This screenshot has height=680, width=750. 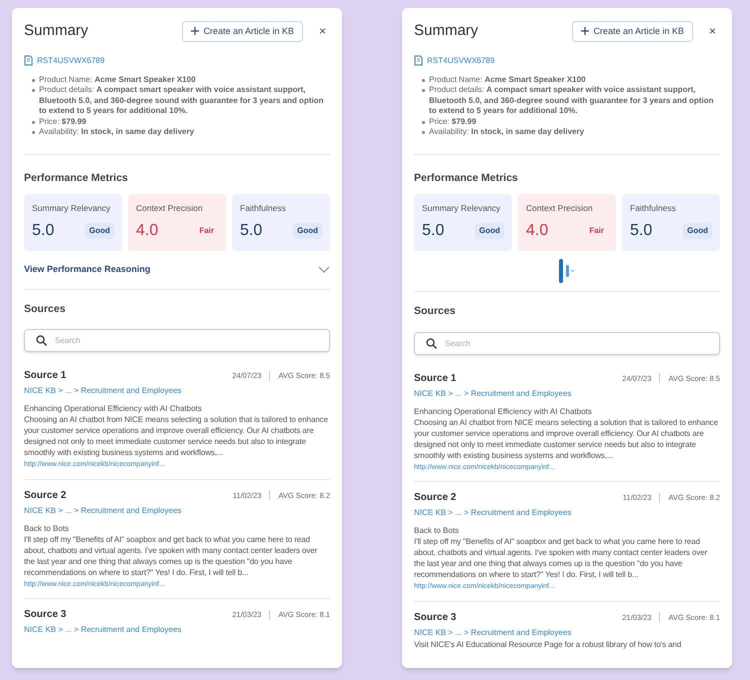 What do you see at coordinates (567, 271) in the screenshot?
I see `loading-icon` at bounding box center [567, 271].